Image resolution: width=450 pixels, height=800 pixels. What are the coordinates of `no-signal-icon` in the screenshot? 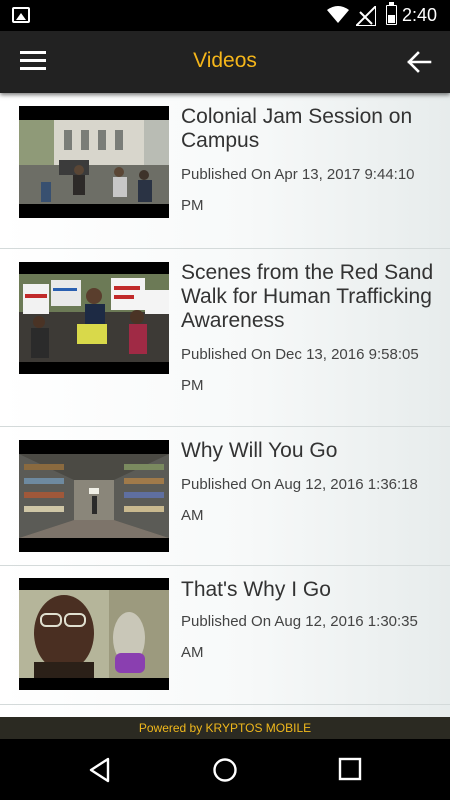 It's located at (366, 16).